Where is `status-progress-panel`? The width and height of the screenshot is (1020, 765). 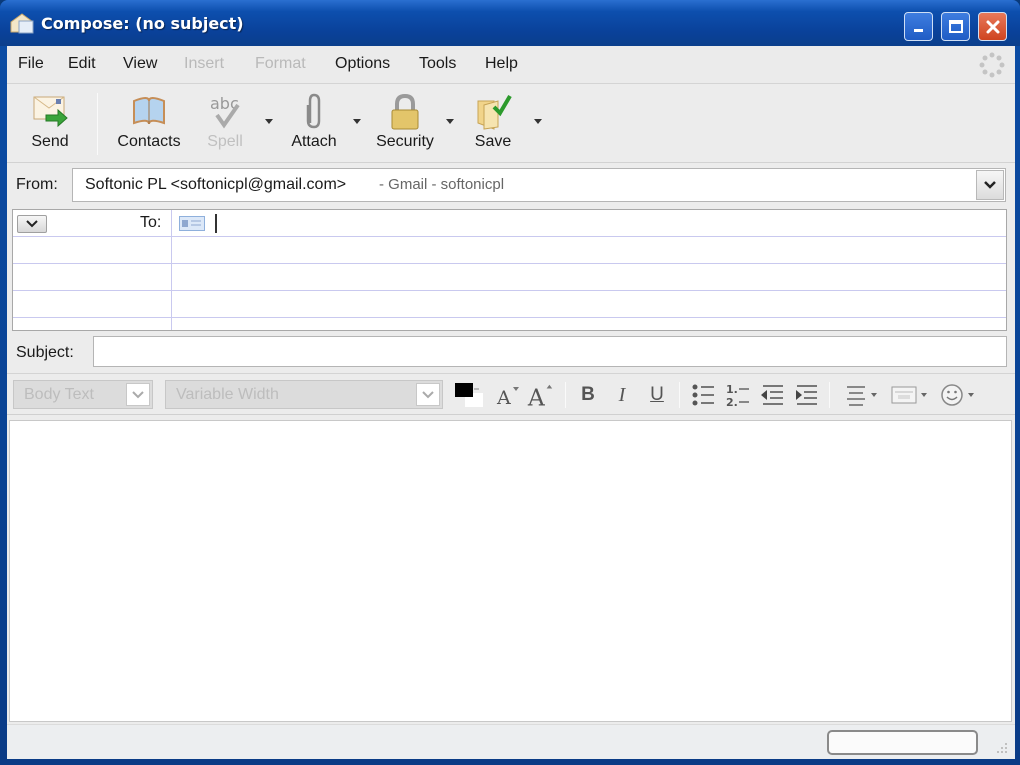
status-progress-panel is located at coordinates (902, 742).